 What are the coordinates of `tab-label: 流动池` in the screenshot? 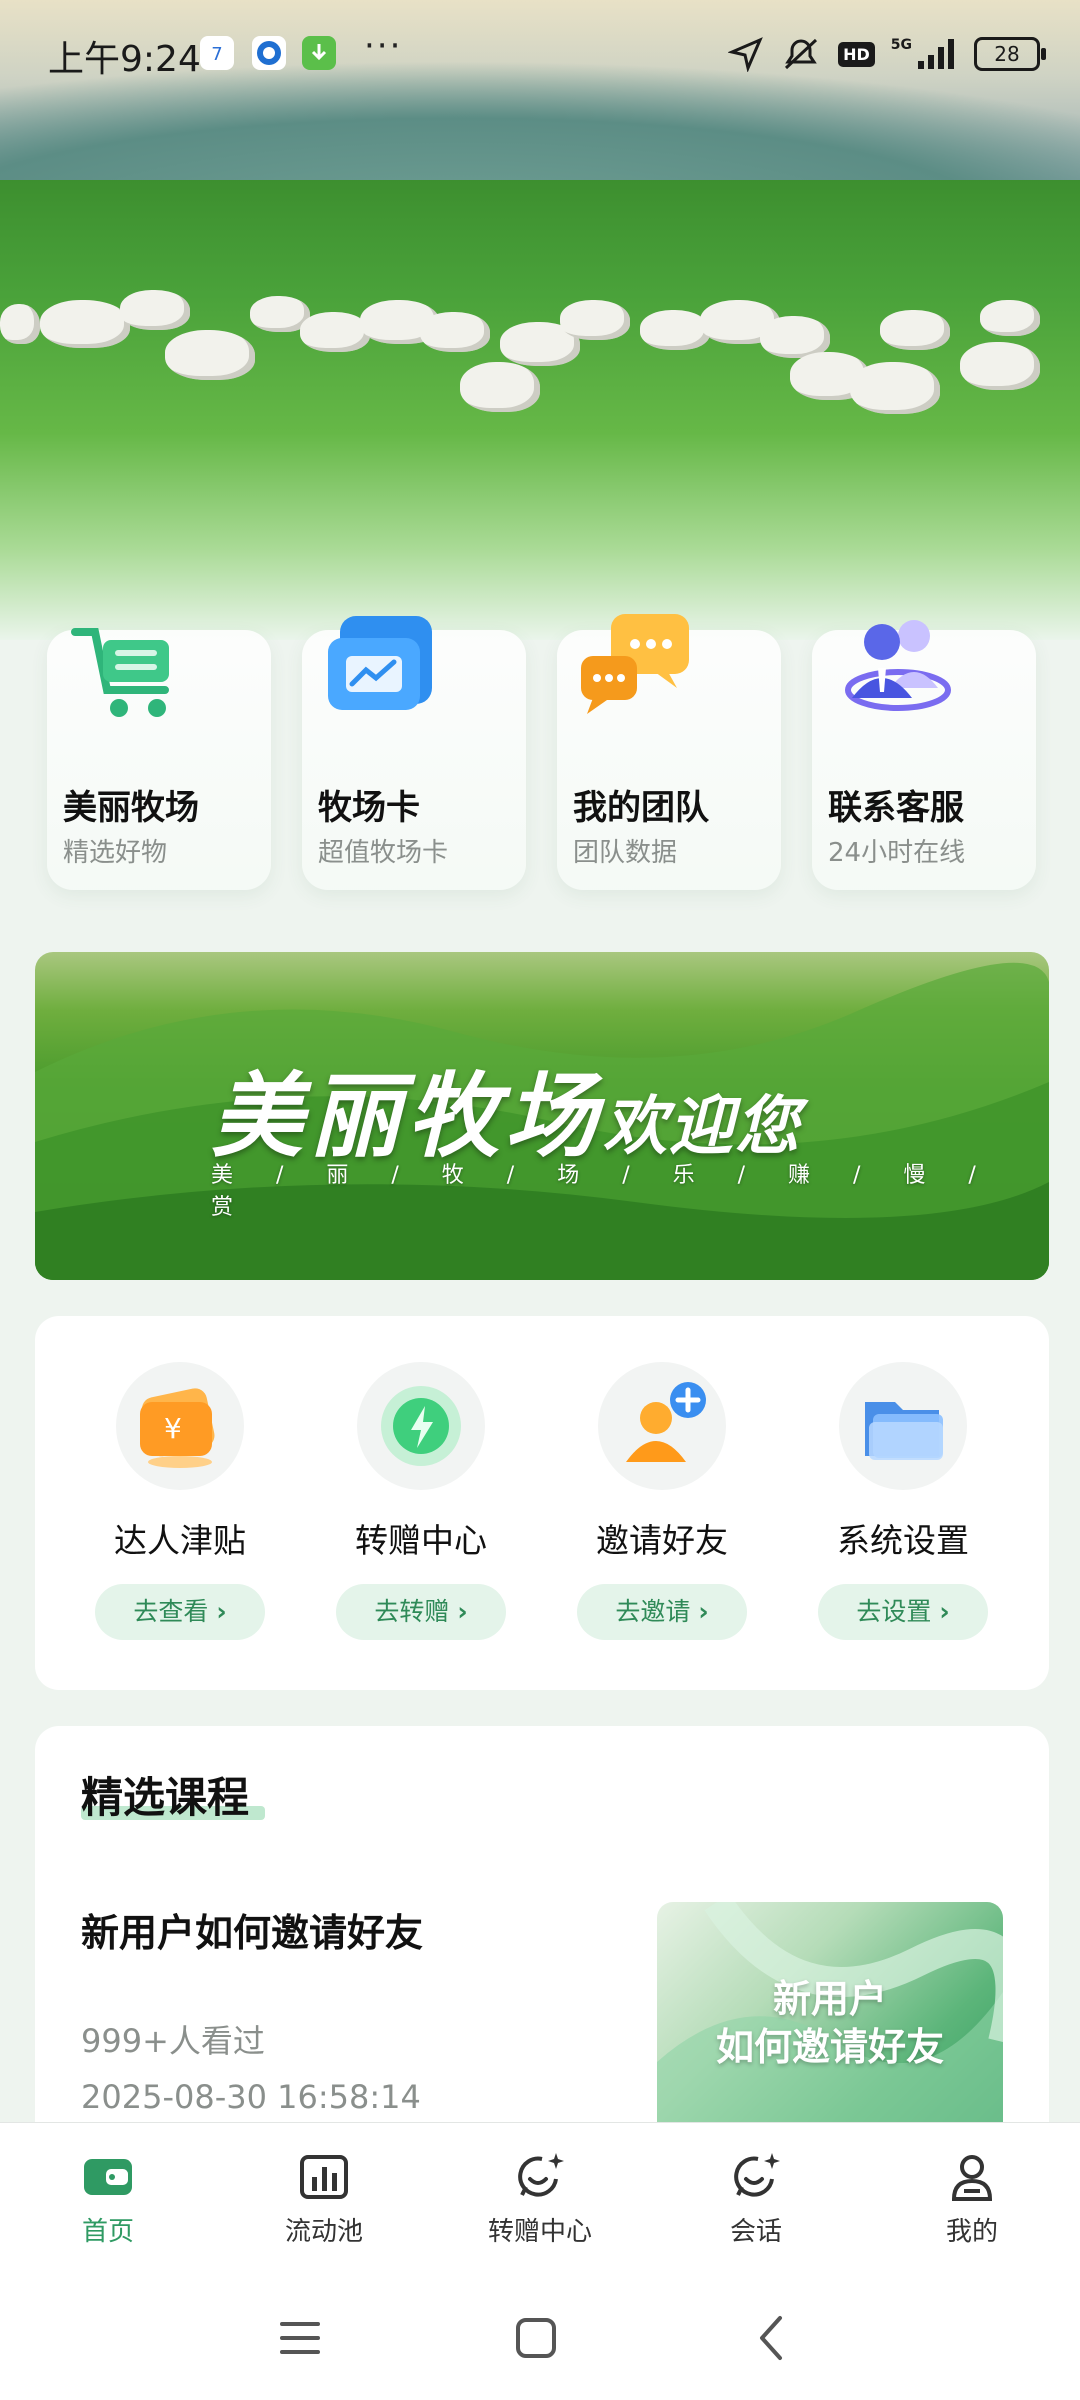 It's located at (323, 2232).